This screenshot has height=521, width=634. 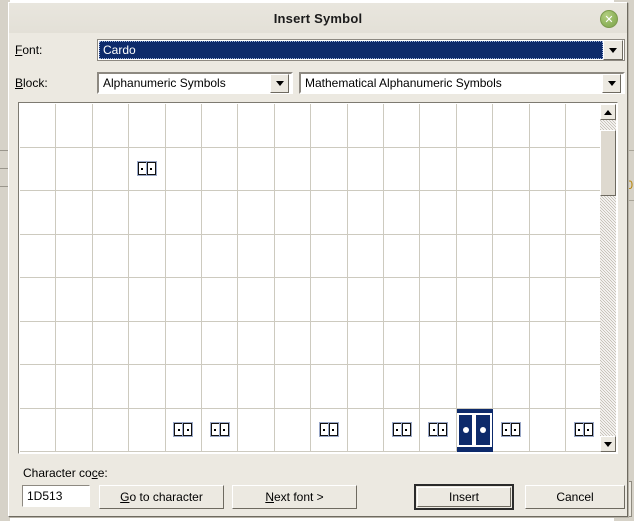 I want to click on insert-button: Insert, so click(x=464, y=497).